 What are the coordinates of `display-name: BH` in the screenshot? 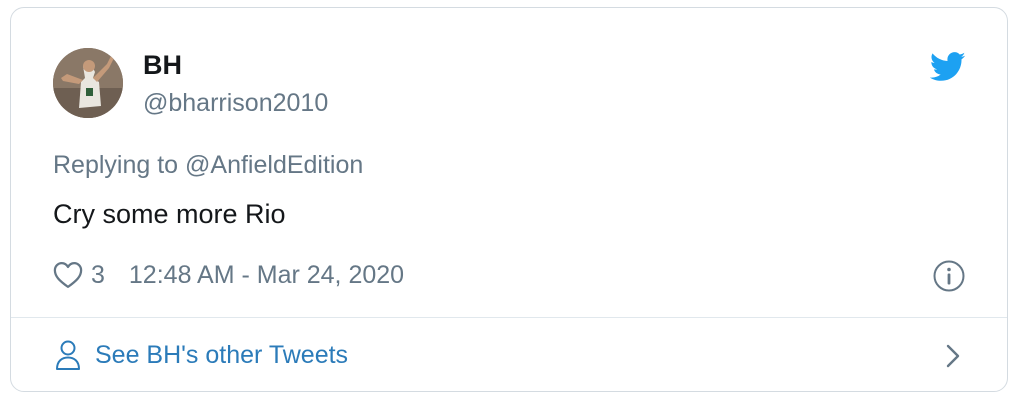 It's located at (162, 65).